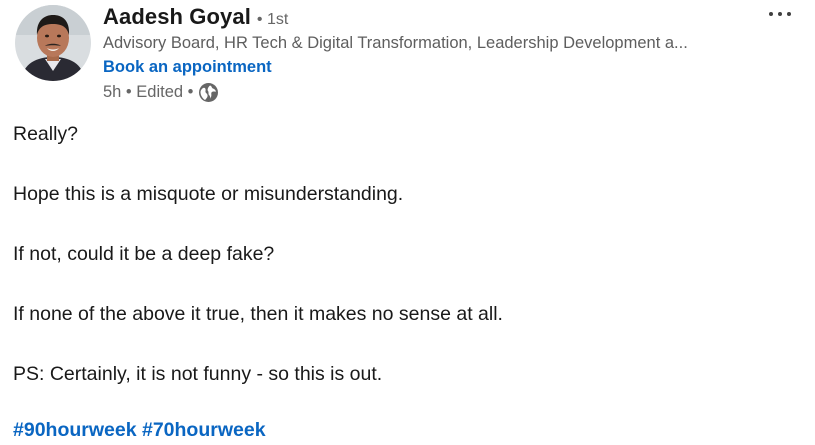 This screenshot has height=445, width=815. Describe the element at coordinates (419, 17) in the screenshot. I see `author-name-row: Aadesh Goyal • 1st` at that location.